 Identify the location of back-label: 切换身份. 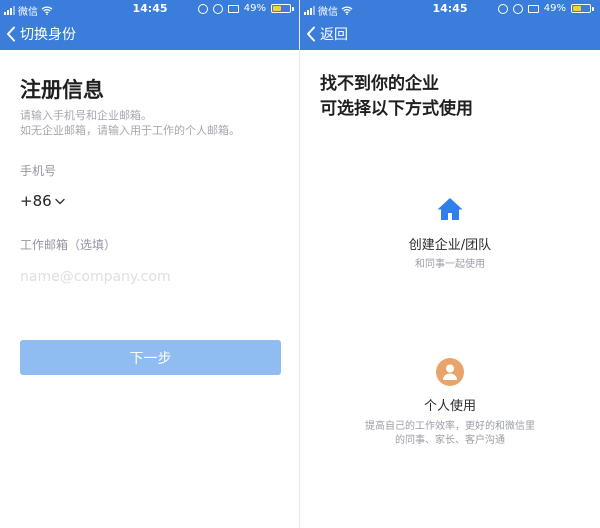
(48, 35).